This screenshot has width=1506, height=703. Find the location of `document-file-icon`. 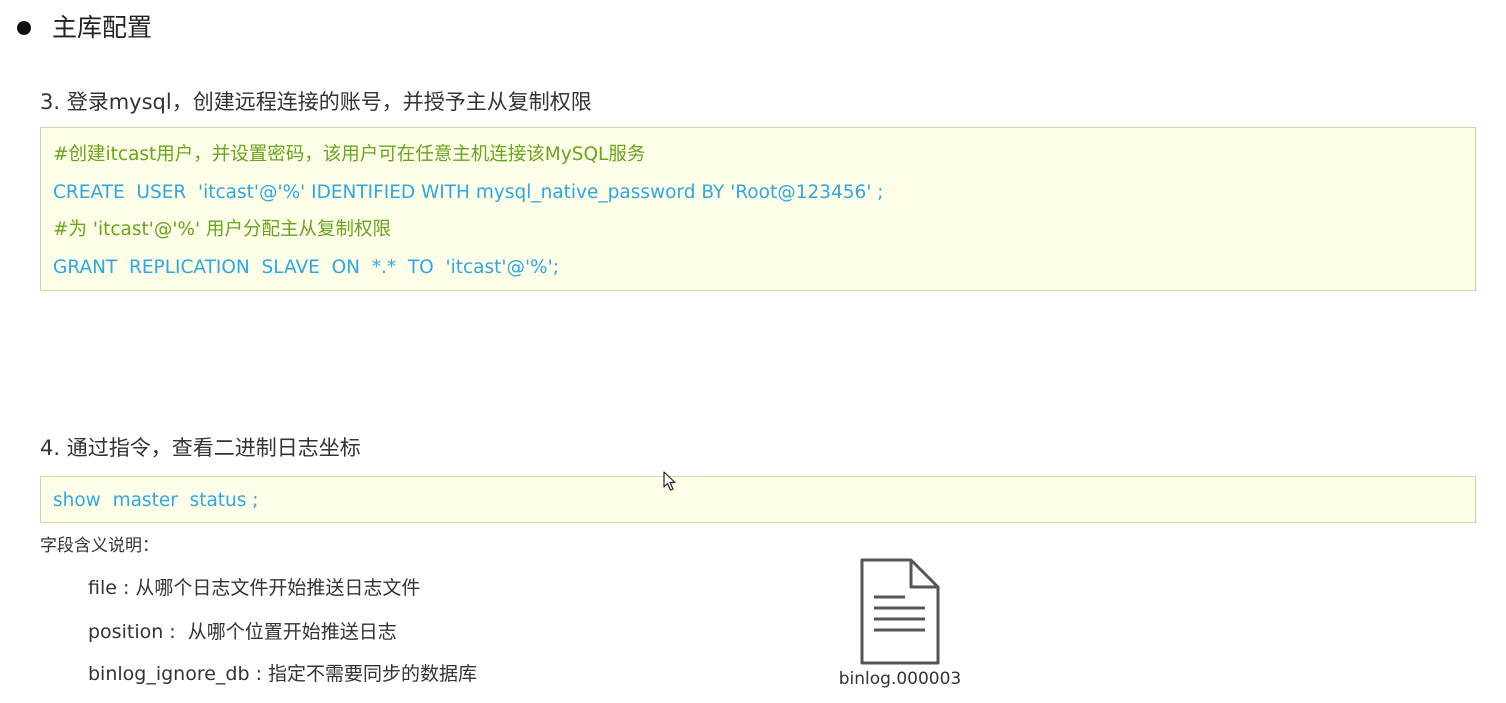

document-file-icon is located at coordinates (900, 611).